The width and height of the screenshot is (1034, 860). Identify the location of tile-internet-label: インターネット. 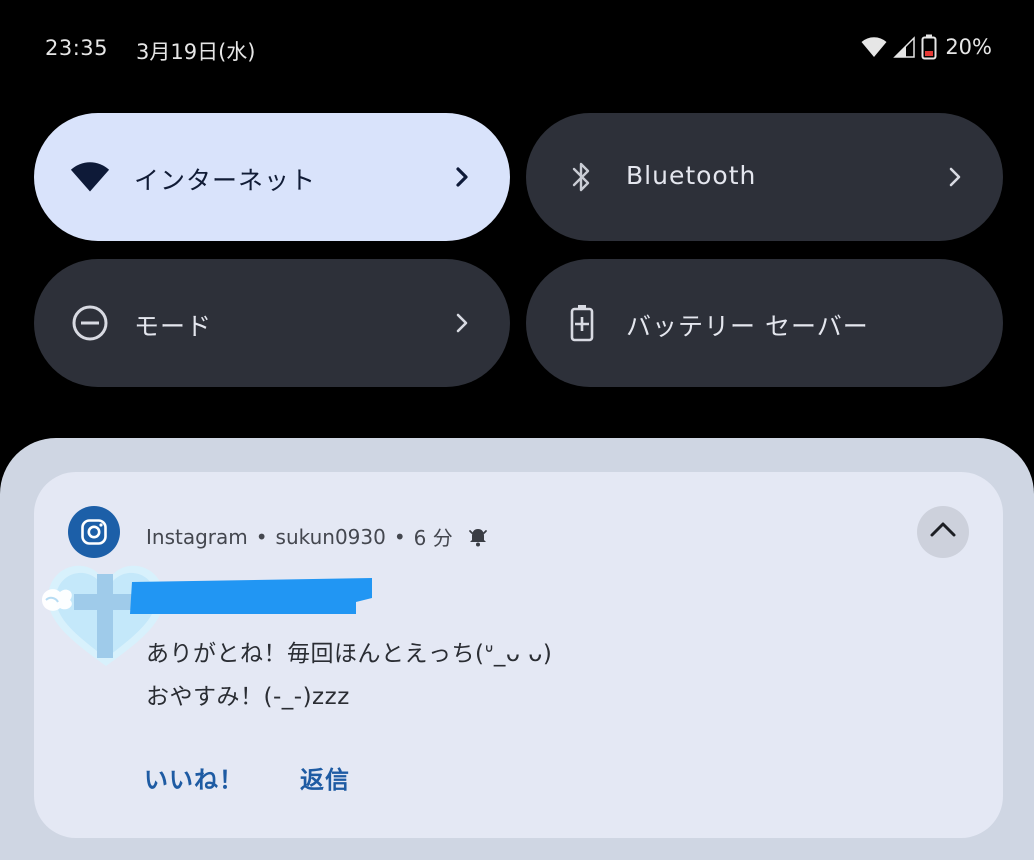
(225, 180).